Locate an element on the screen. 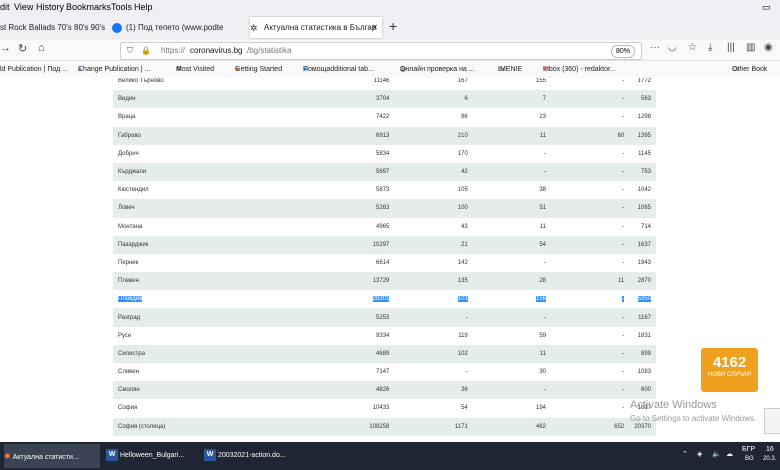 This screenshot has width=780, height=470. region-name-cell: София (столица) is located at coordinates (142, 426).